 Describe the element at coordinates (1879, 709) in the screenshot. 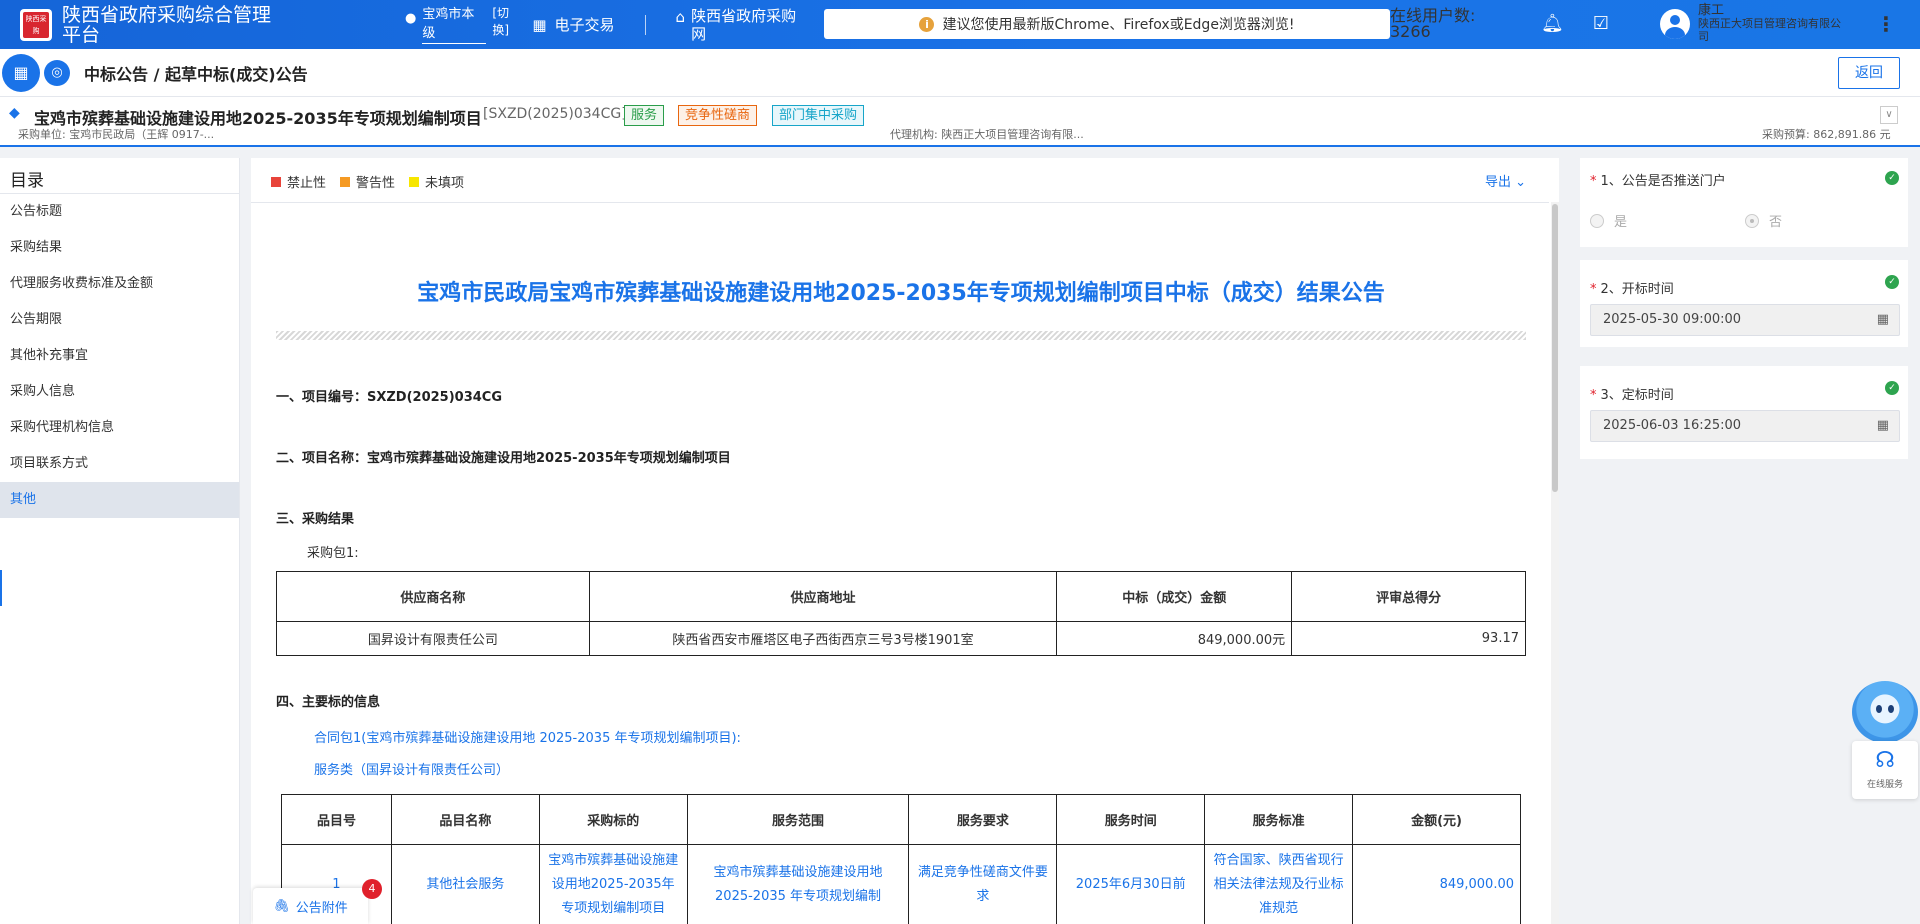

I see `robot-eye` at that location.